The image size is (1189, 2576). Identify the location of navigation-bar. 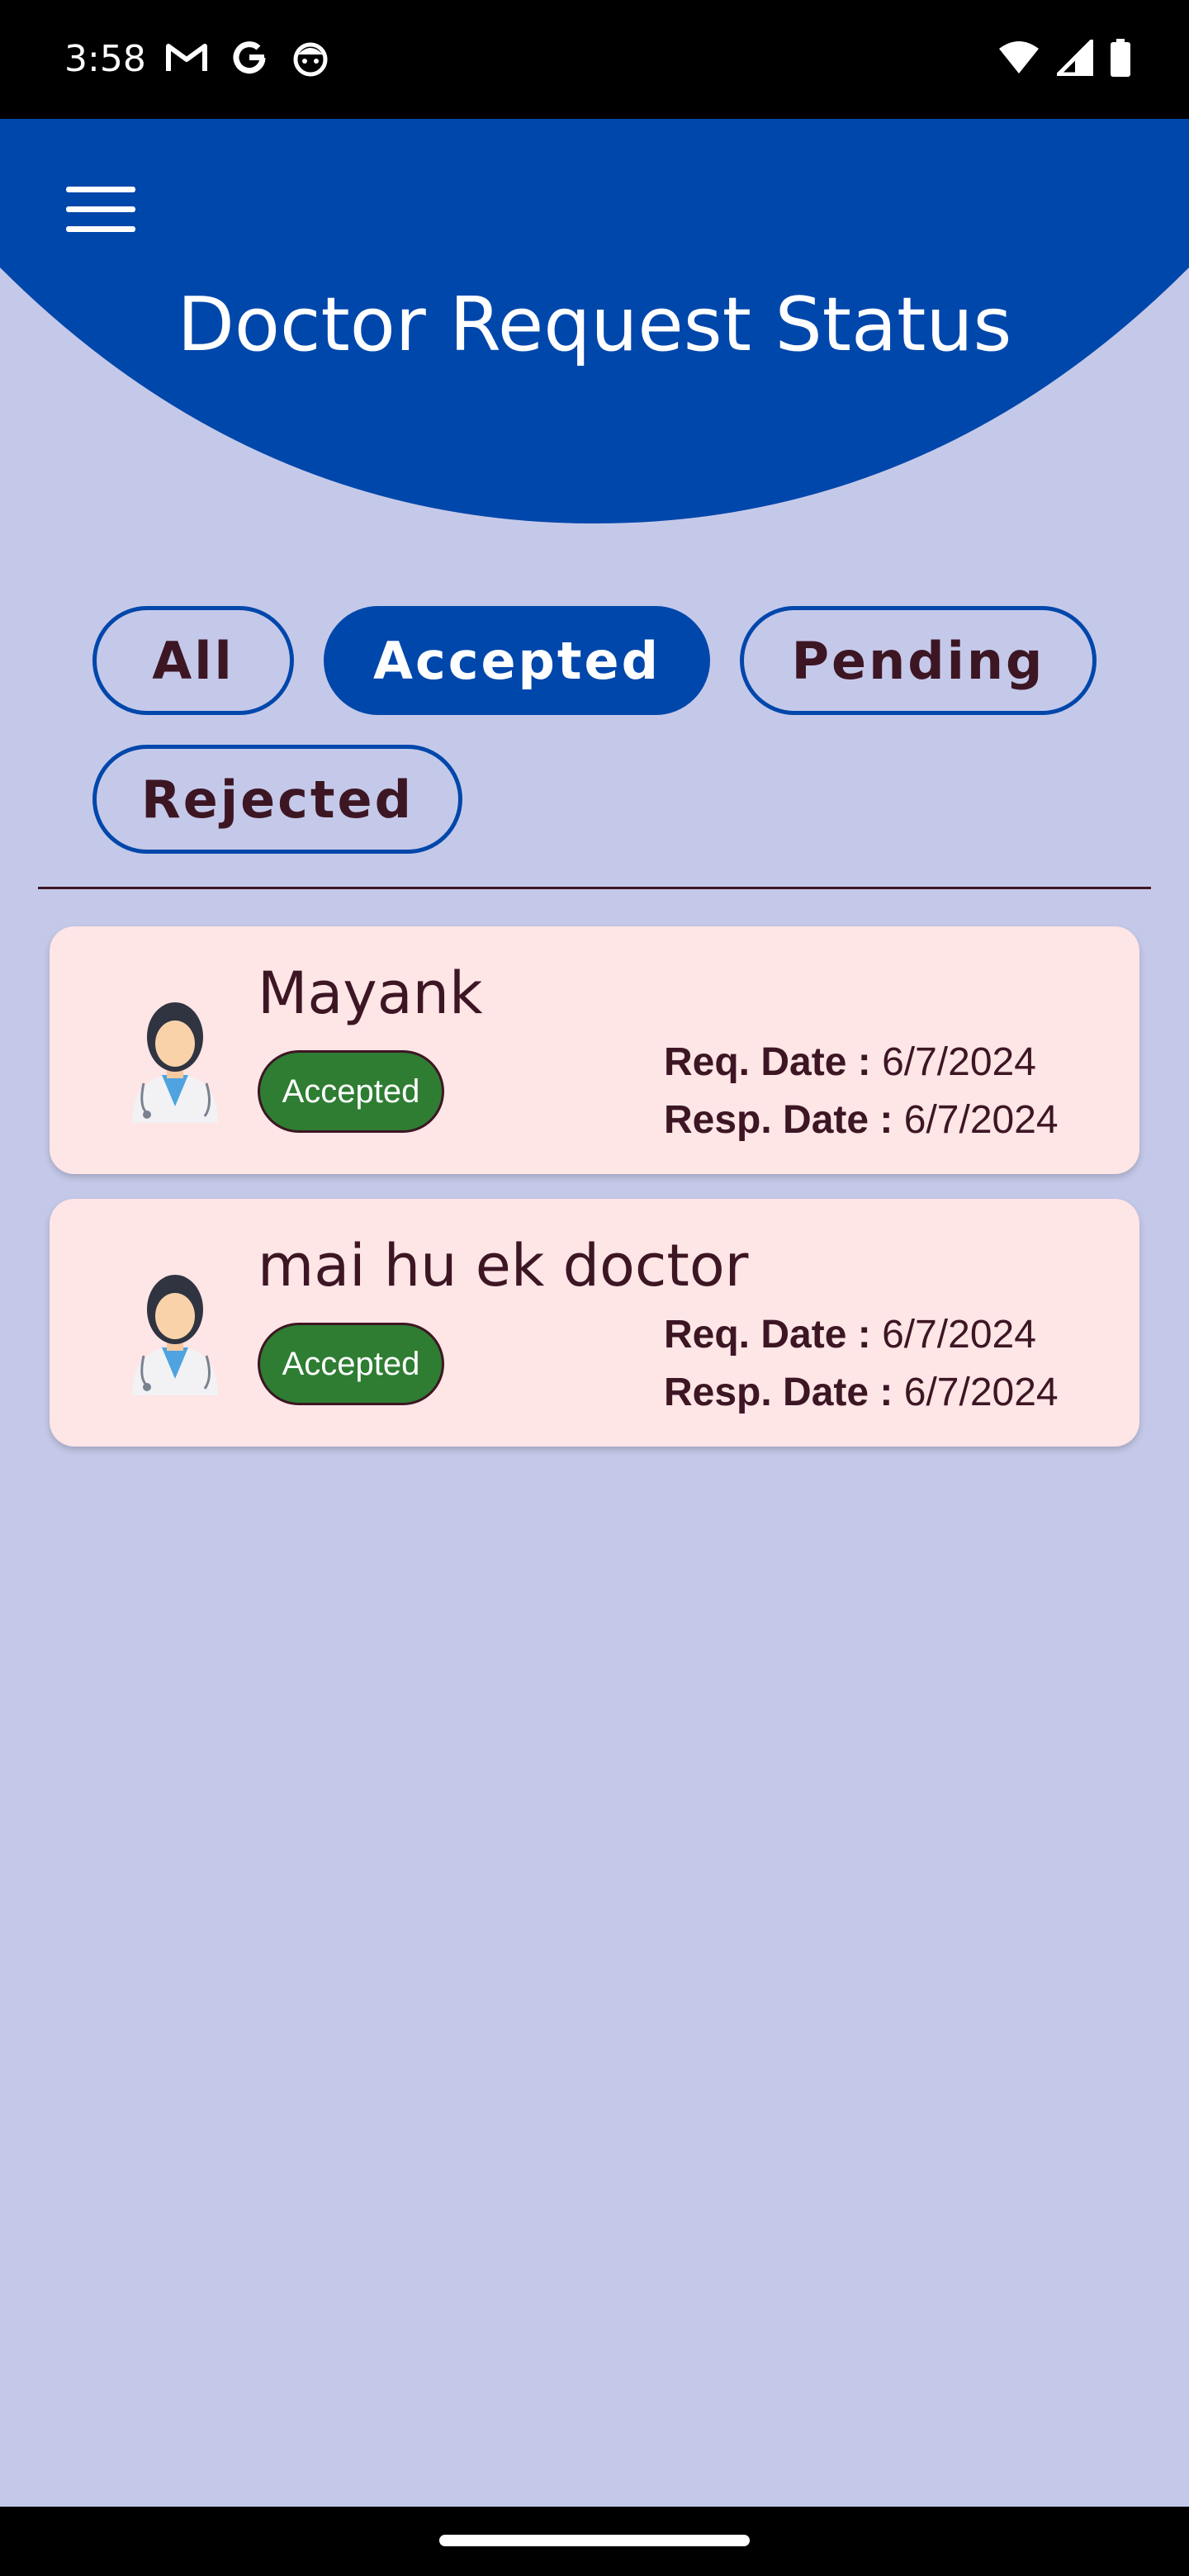
(594, 2541).